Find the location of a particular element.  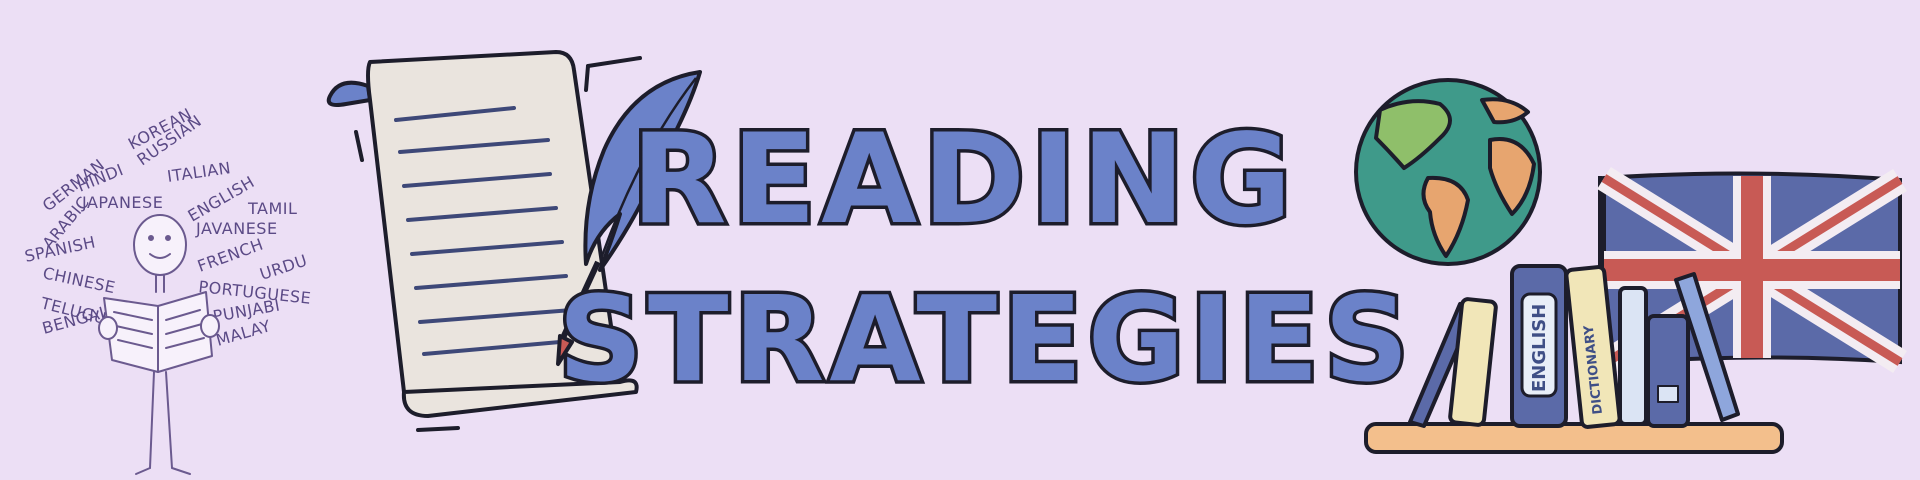

english-book-label: ENGLISH is located at coordinates (1539, 348).